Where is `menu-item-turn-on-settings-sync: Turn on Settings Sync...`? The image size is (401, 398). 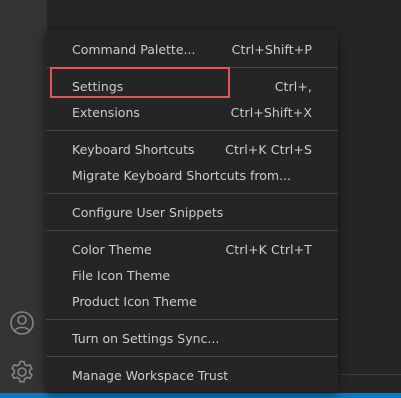
menu-item-turn-on-settings-sync: Turn on Settings Sync... is located at coordinates (192, 338).